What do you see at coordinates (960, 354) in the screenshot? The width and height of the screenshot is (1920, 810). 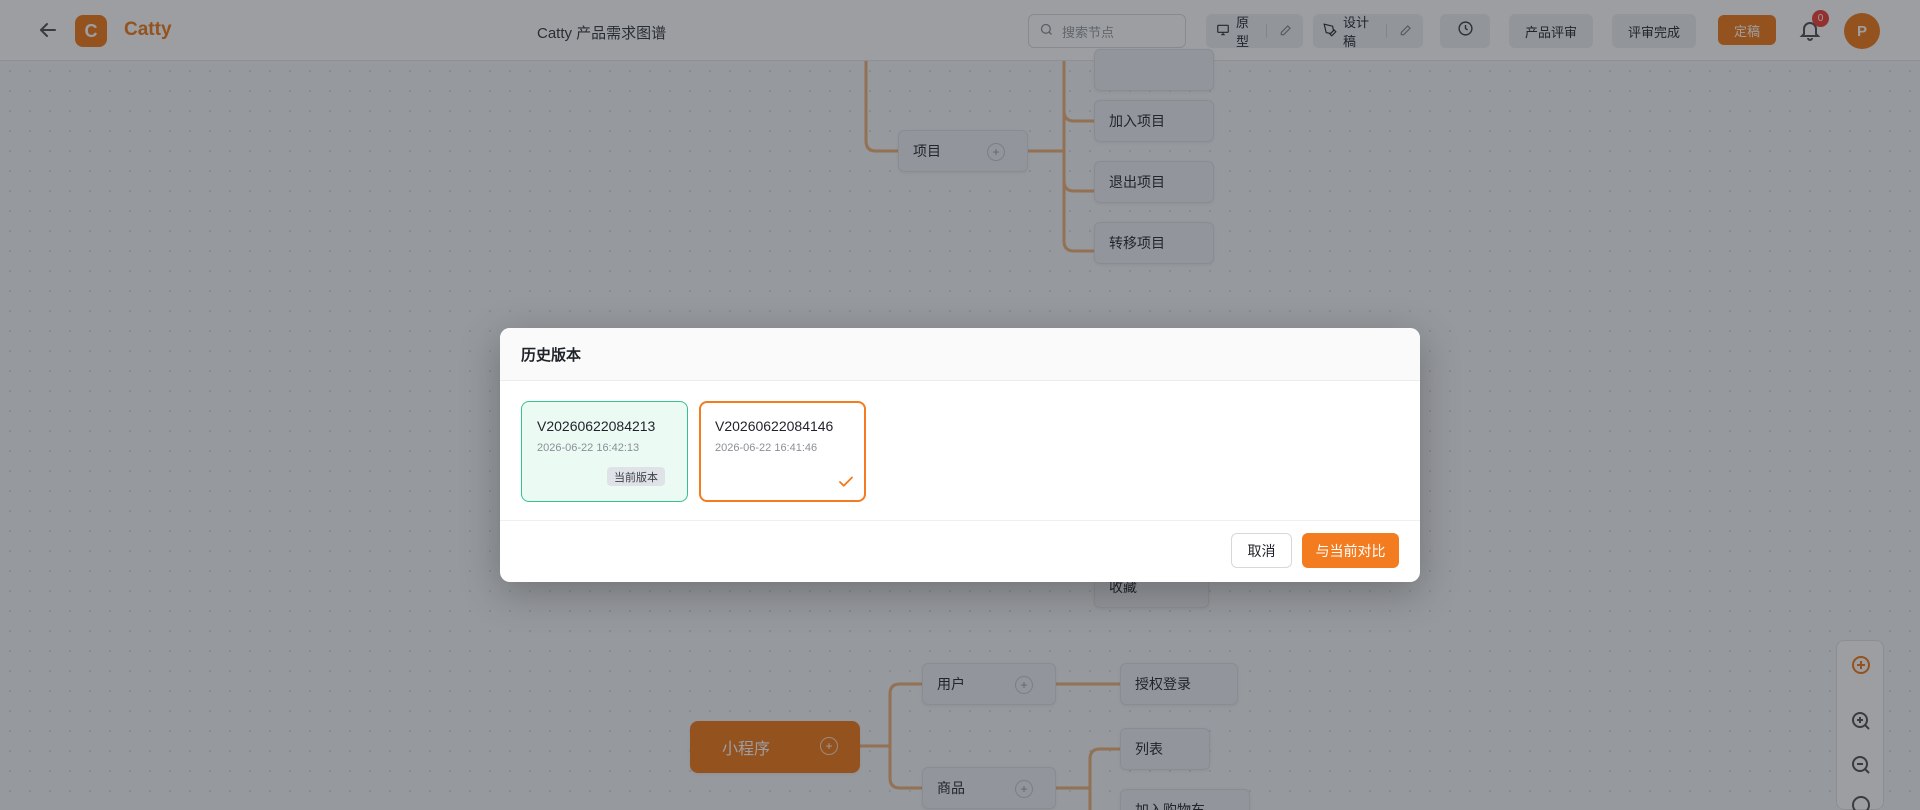 I see `dialog-header: 历史版本` at bounding box center [960, 354].